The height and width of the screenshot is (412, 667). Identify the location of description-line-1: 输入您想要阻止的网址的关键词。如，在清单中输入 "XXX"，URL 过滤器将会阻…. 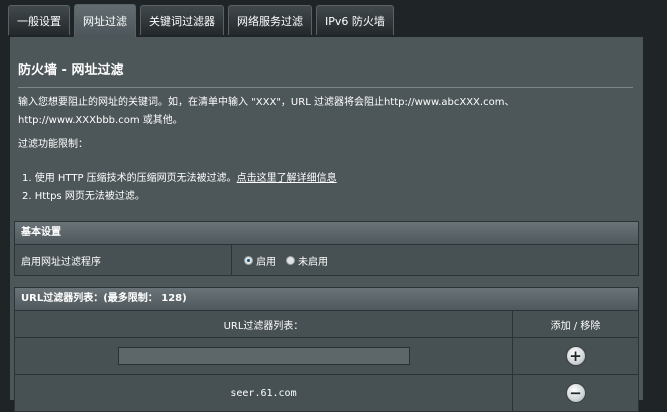
(266, 102).